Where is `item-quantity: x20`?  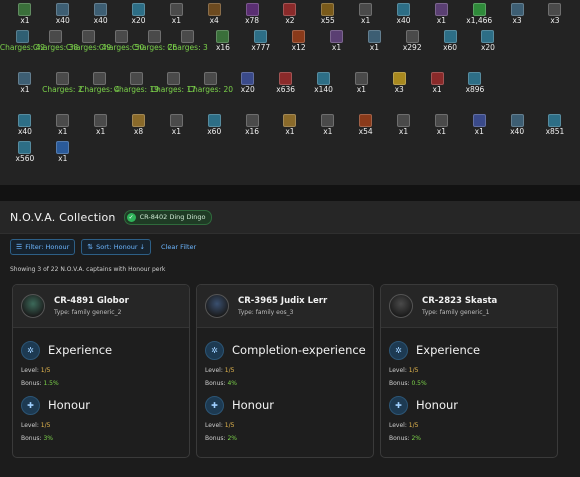
item-quantity: x20 is located at coordinates (138, 20).